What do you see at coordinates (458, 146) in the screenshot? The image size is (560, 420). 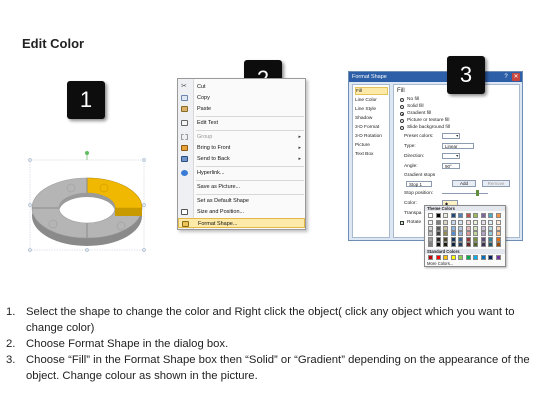 I see `type-dropdown: Linear` at bounding box center [458, 146].